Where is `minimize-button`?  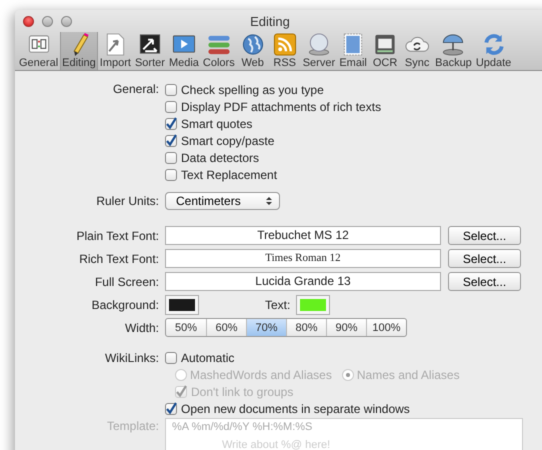 minimize-button is located at coordinates (47, 21).